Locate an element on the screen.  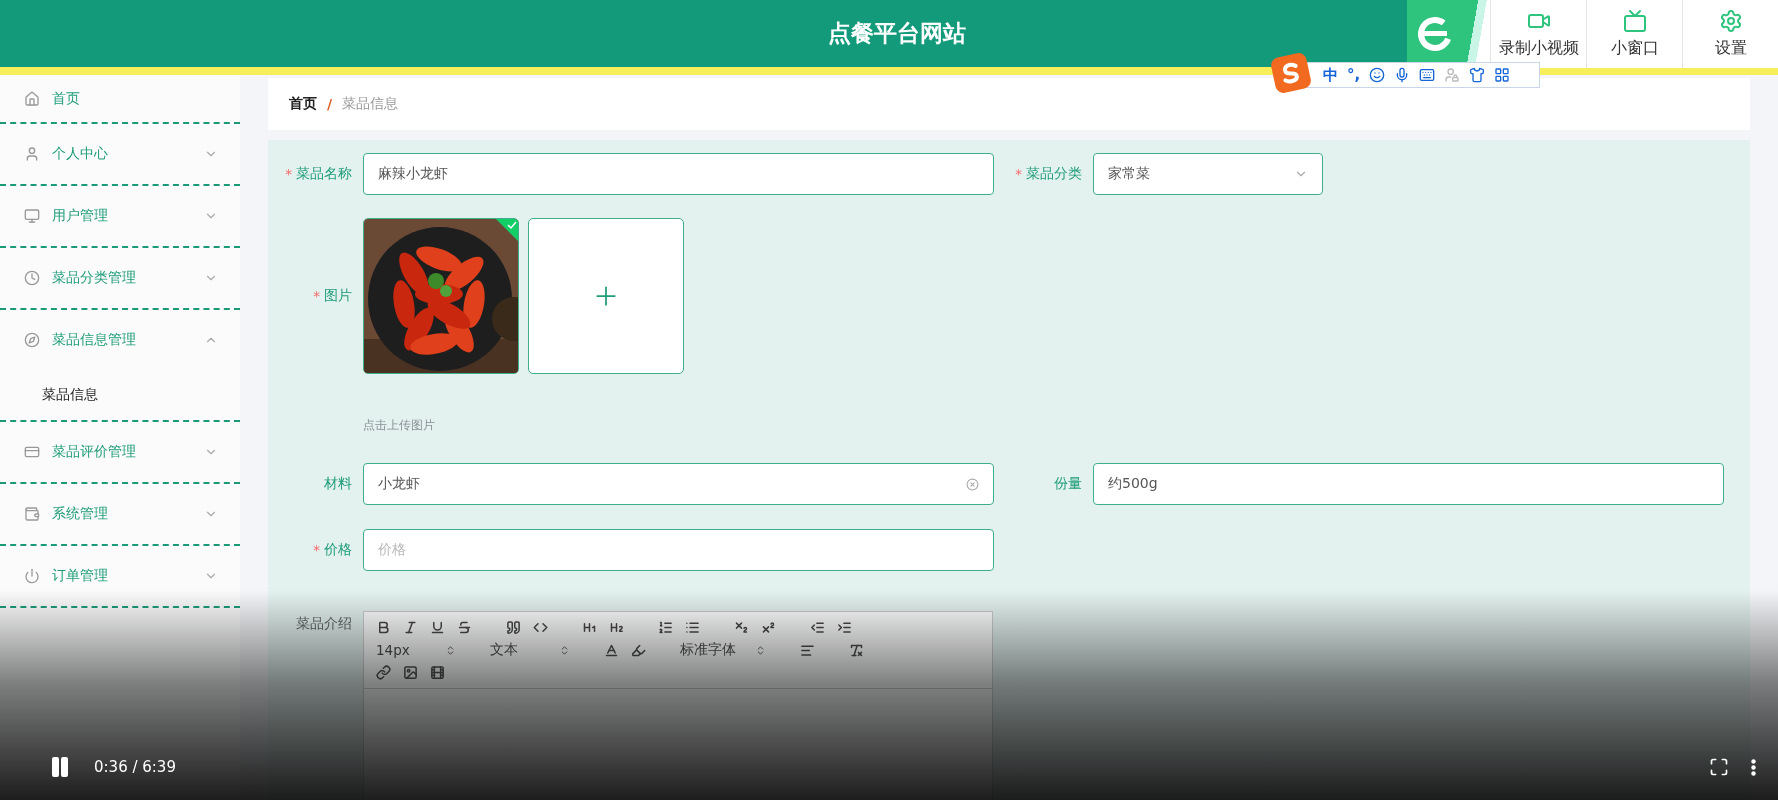
more-icon is located at coordinates (1753, 767).